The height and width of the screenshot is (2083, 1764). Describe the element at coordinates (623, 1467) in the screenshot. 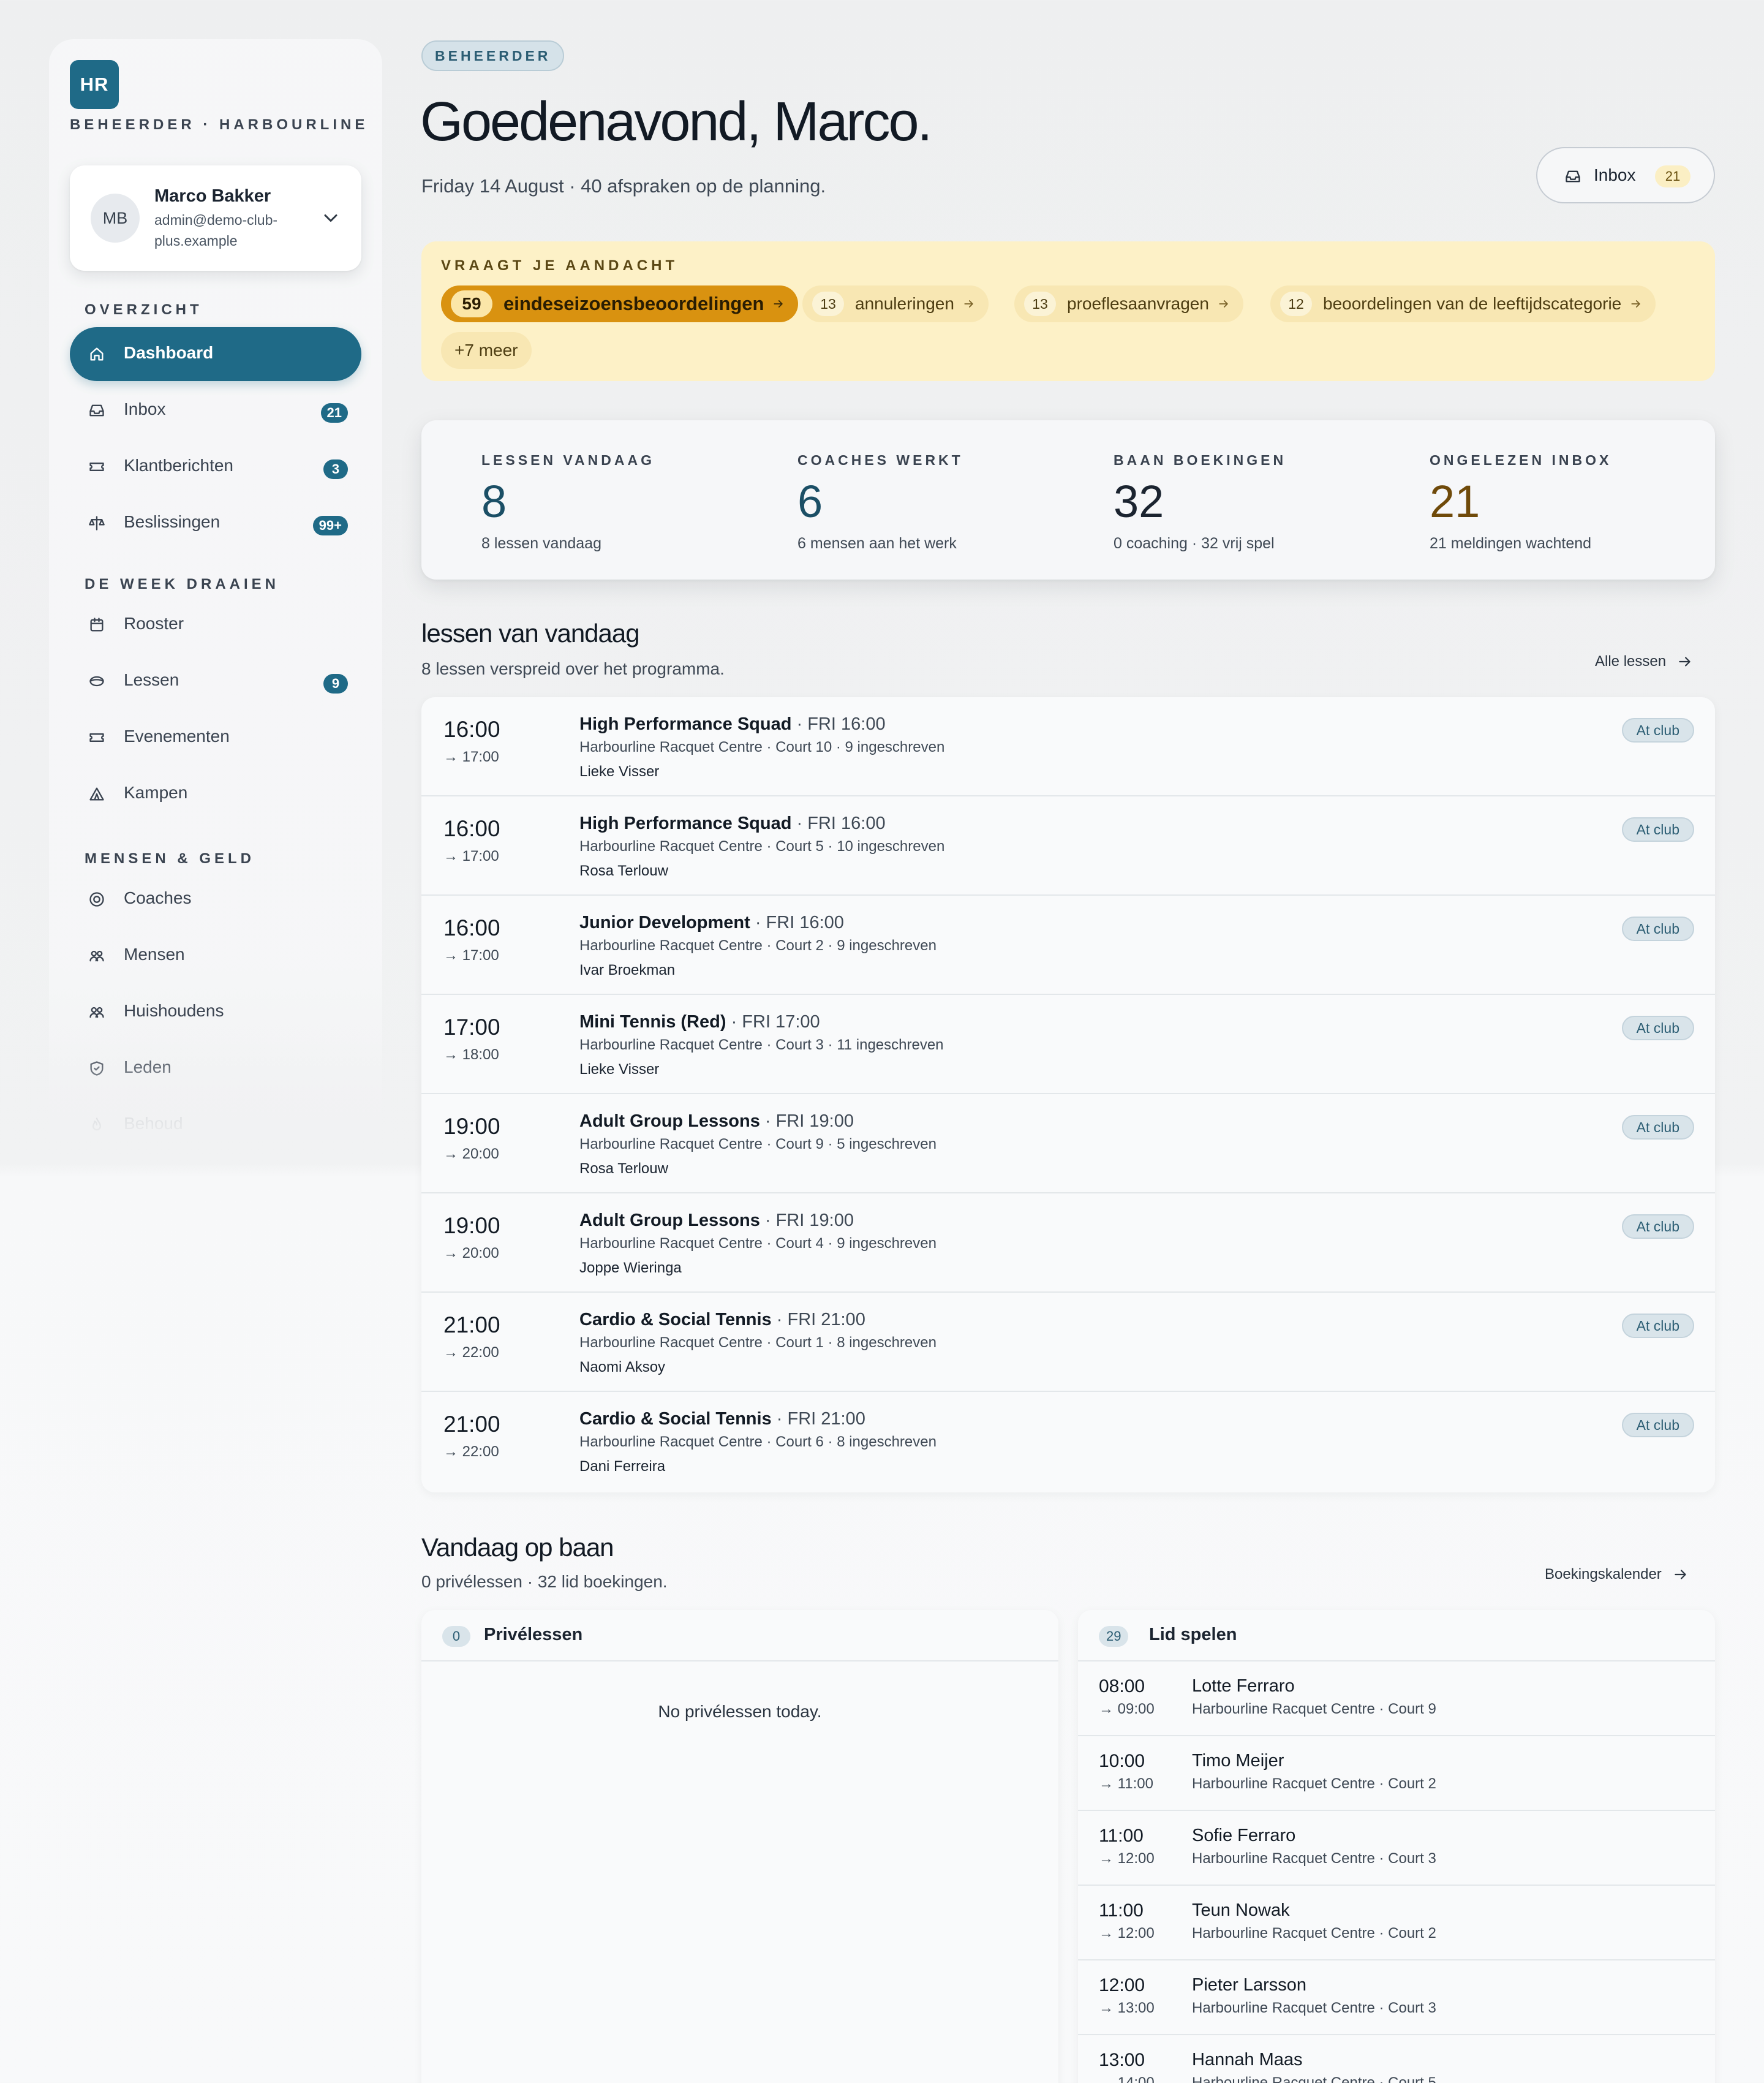

I see `lesson-coach: Dani Ferreira` at that location.